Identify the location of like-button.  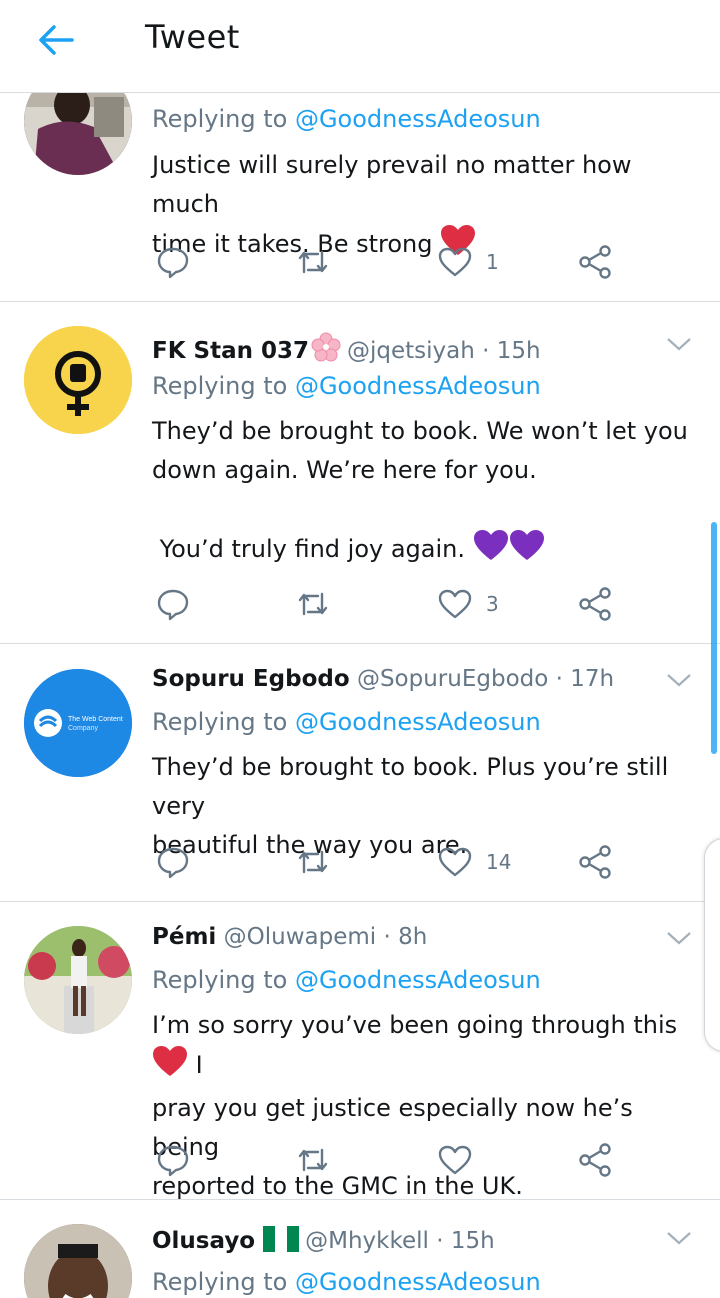
(455, 1160).